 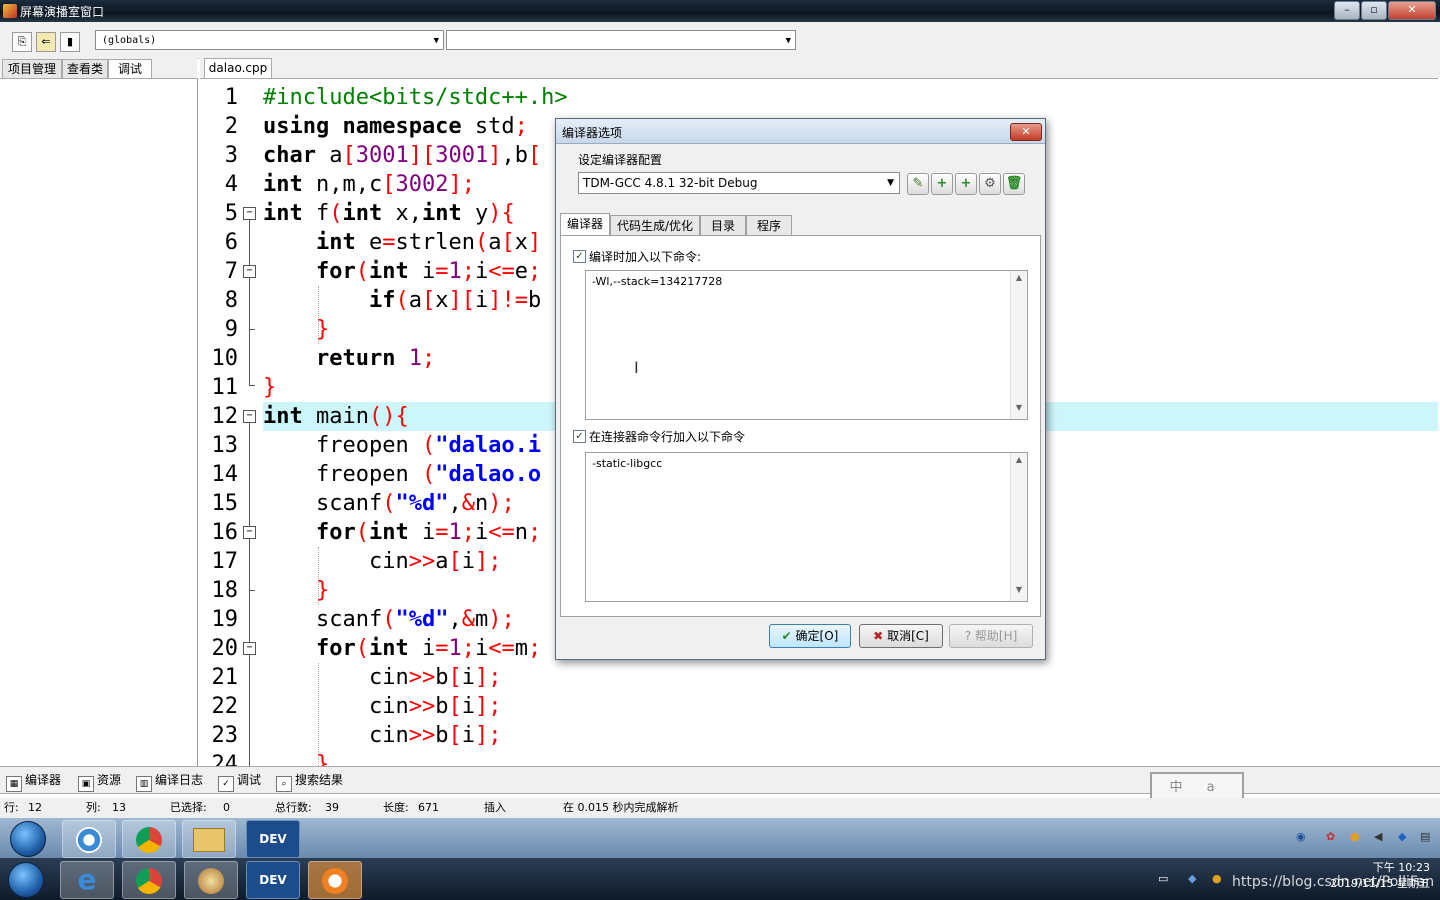 What do you see at coordinates (70, 42) in the screenshot?
I see `bookmark-icon: ▮` at bounding box center [70, 42].